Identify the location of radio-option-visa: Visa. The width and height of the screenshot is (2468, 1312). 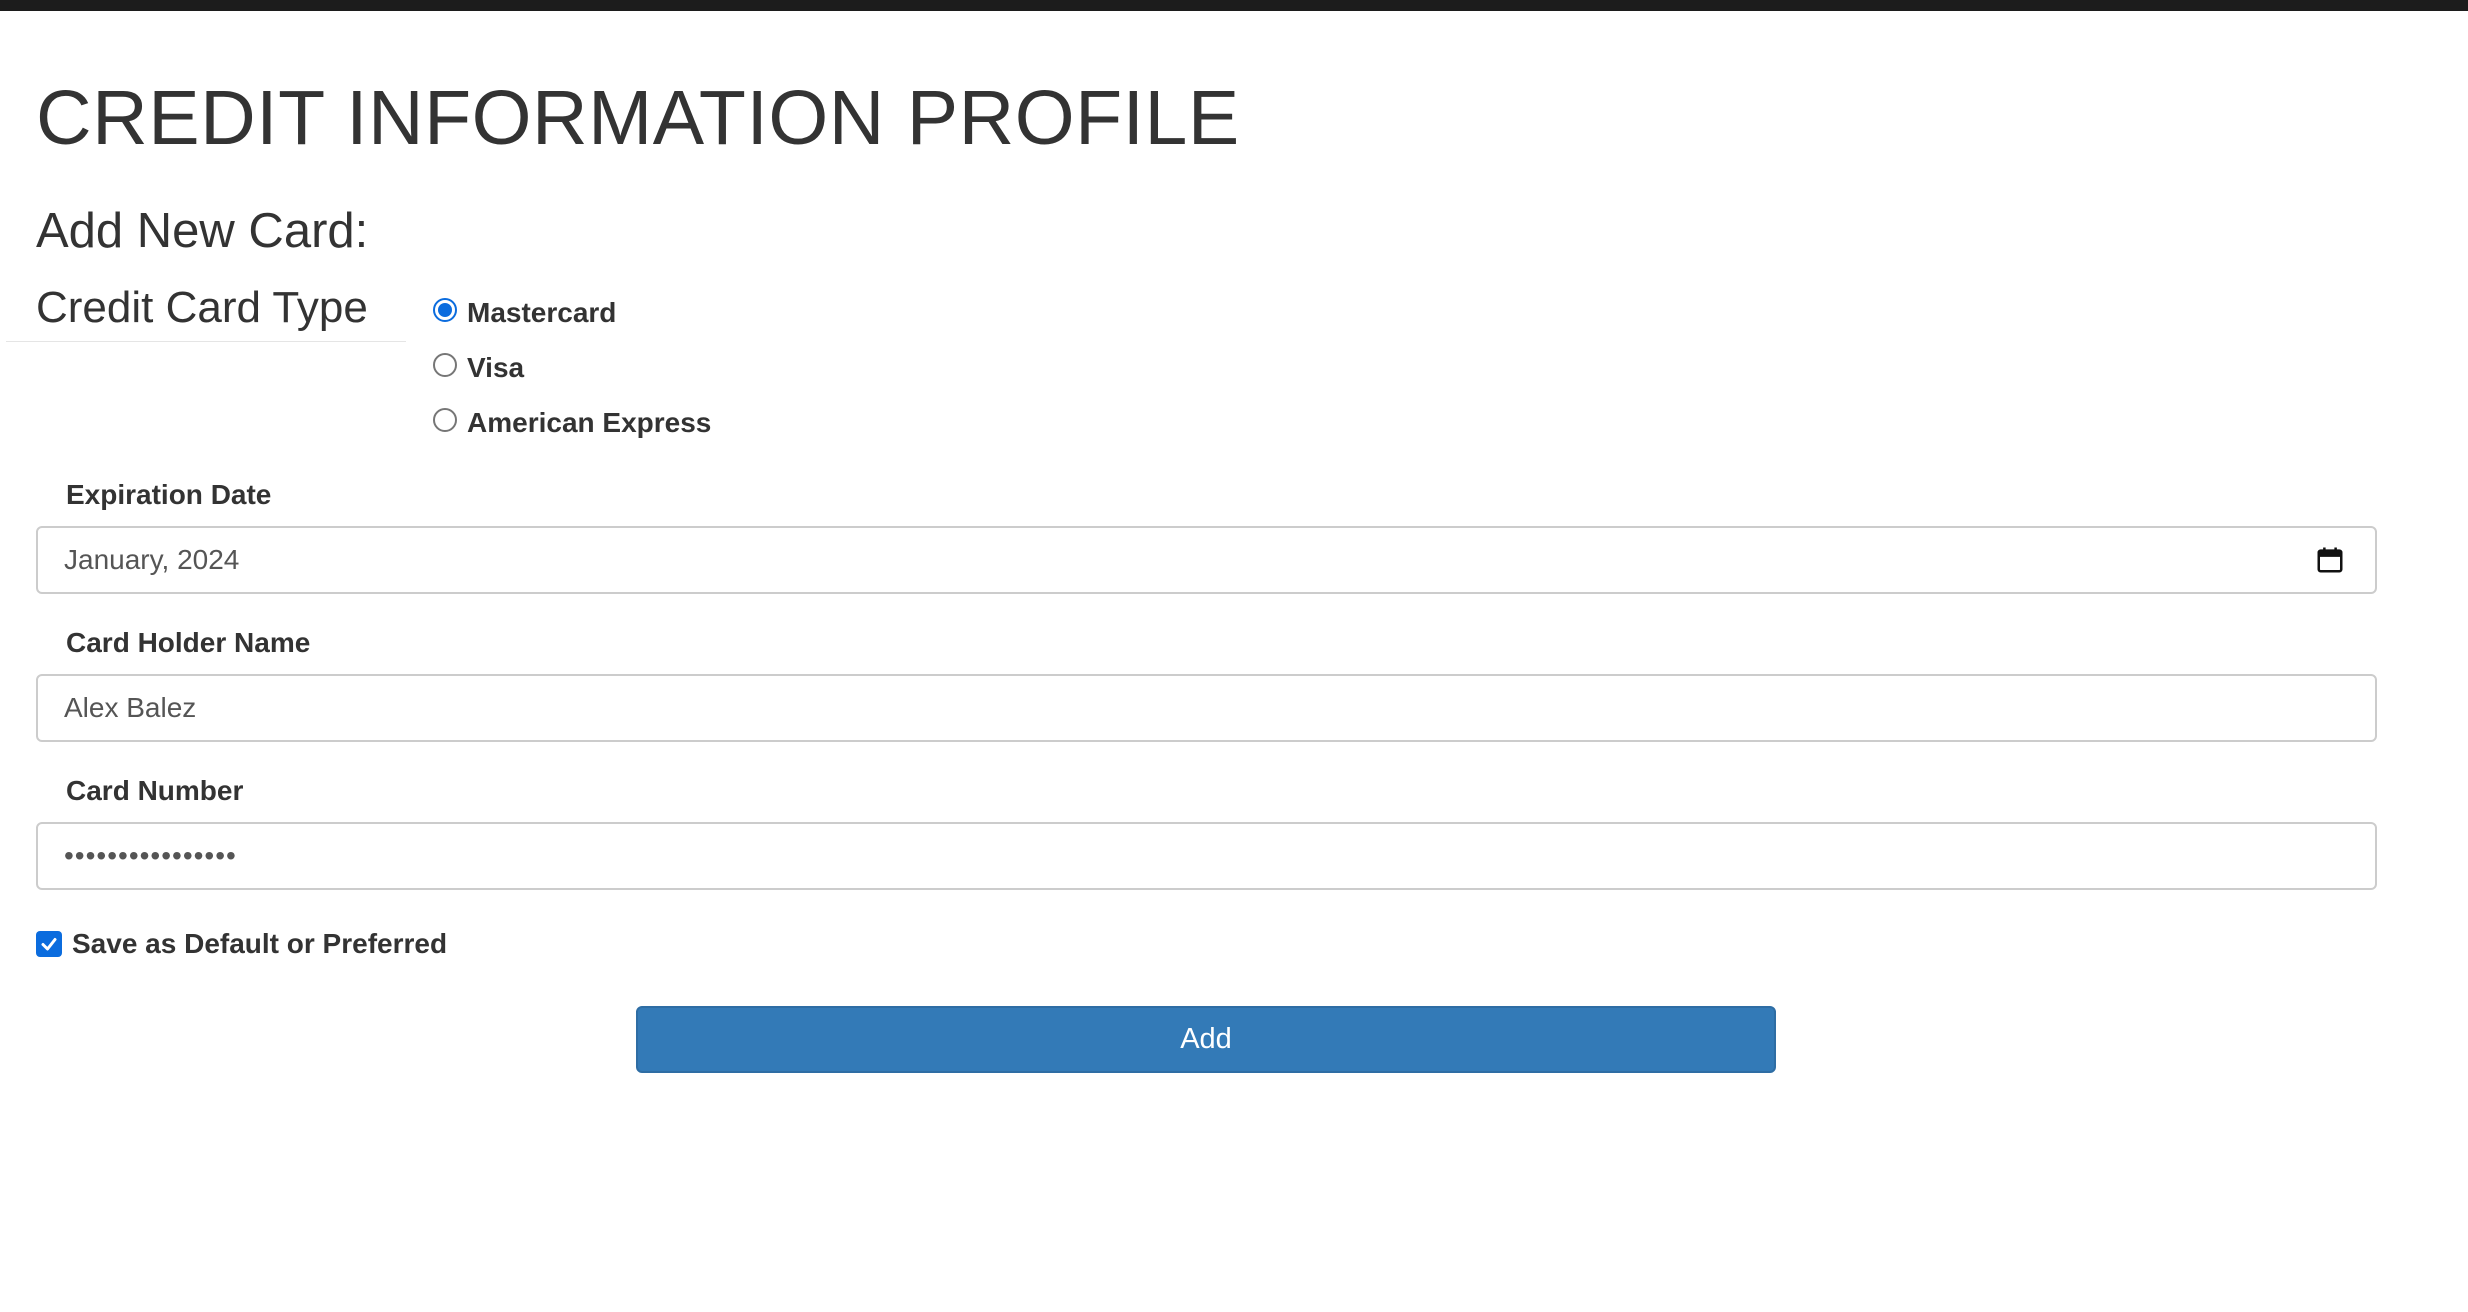
(572, 367).